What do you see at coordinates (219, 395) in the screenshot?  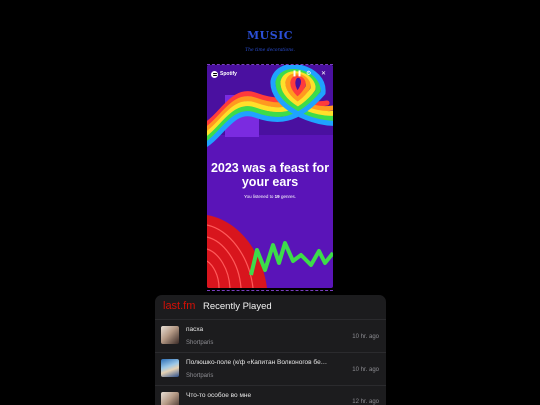 I see `track-title: Что-то особое во мне` at bounding box center [219, 395].